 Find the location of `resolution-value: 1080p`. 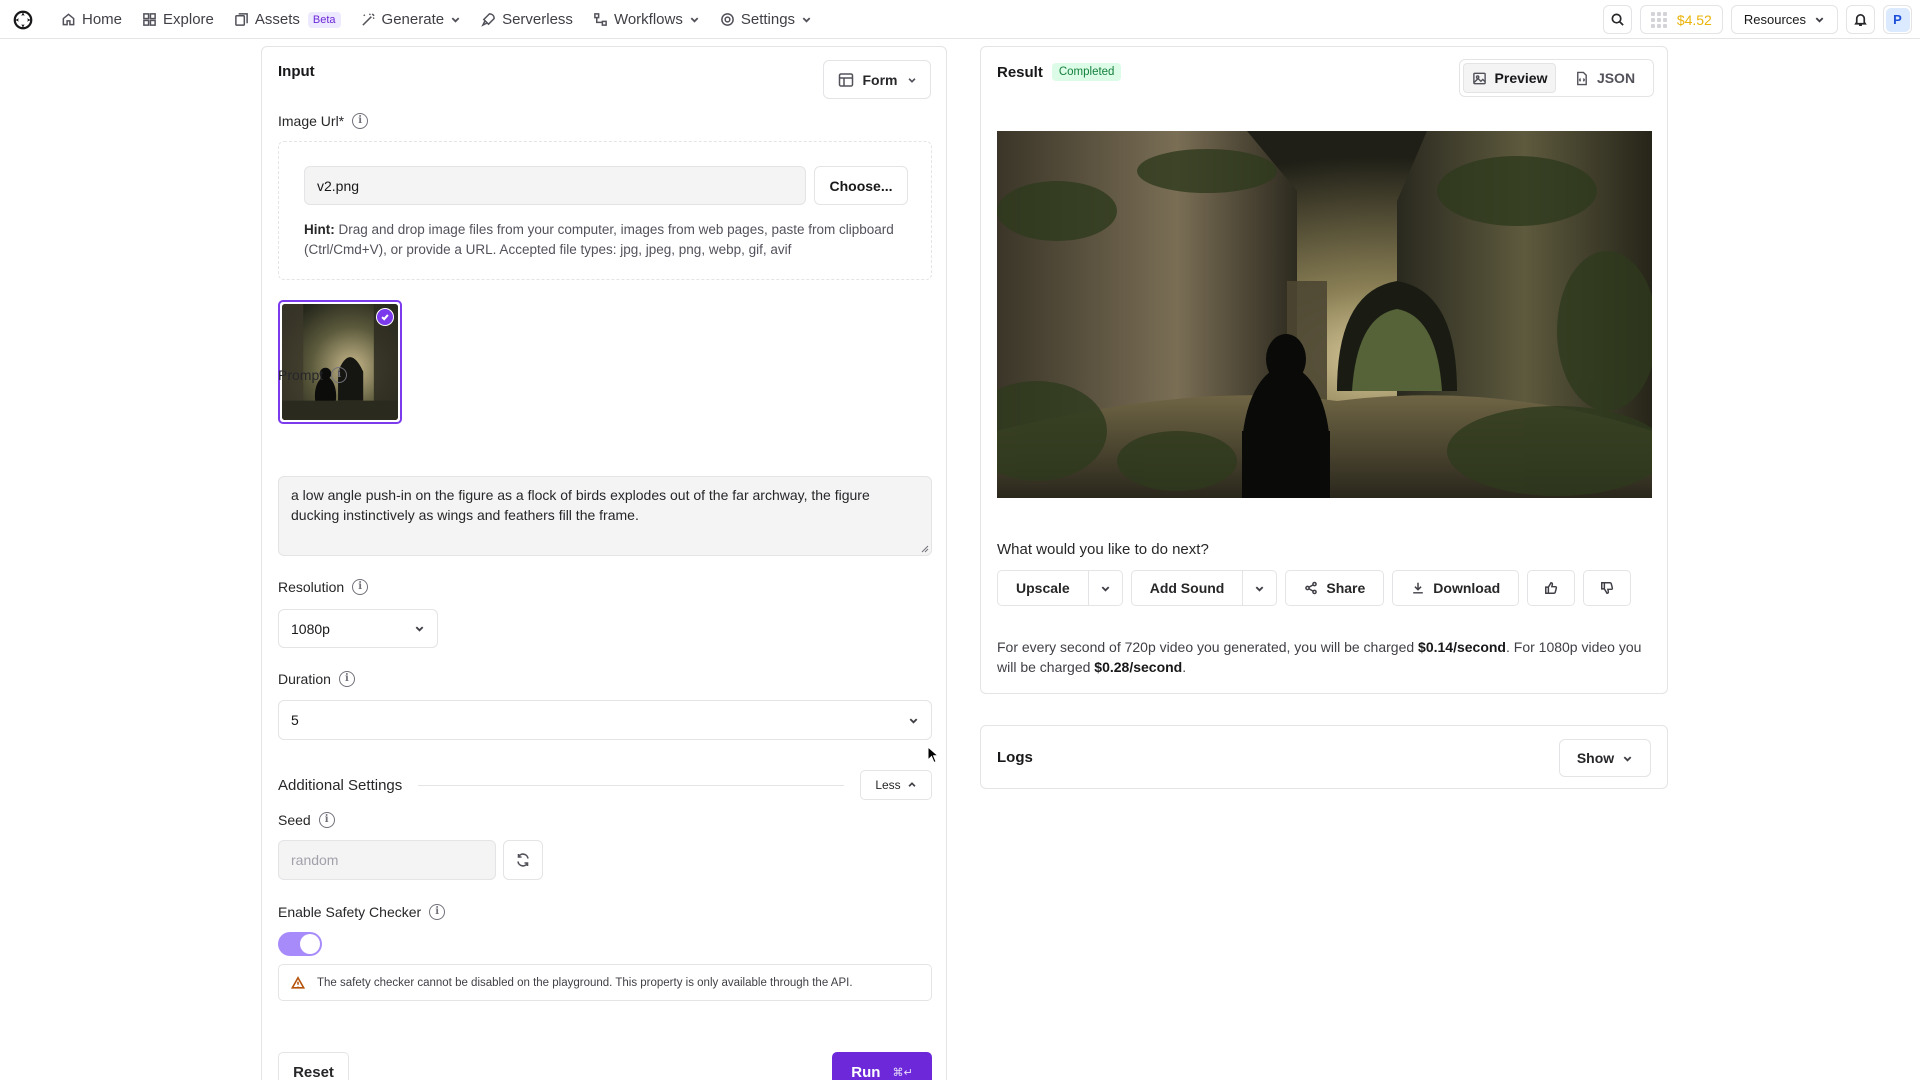

resolution-value: 1080p is located at coordinates (310, 628).